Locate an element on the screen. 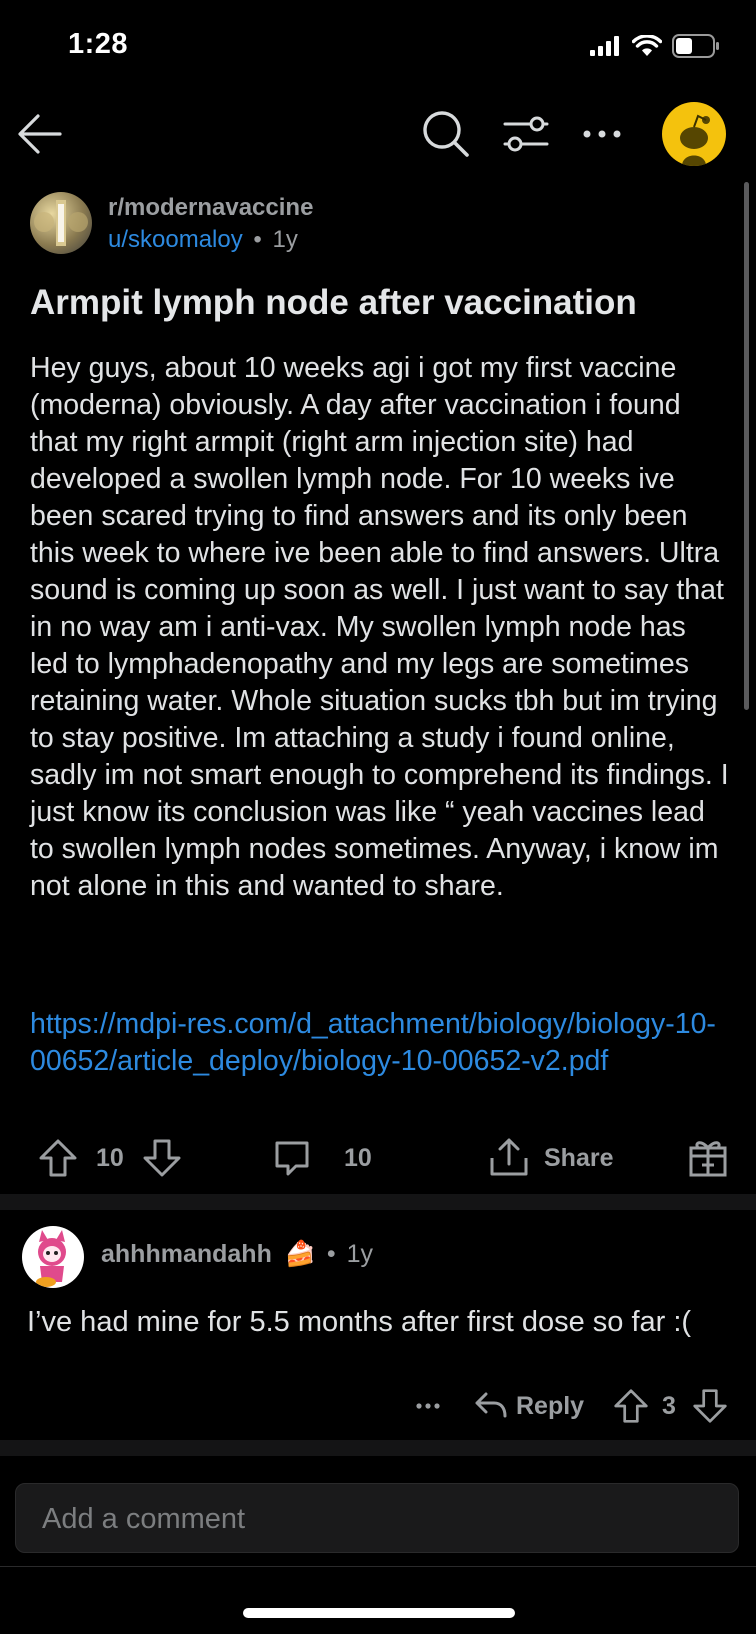 This screenshot has width=756, height=1634. snoo-avatar-icon is located at coordinates (695, 140).